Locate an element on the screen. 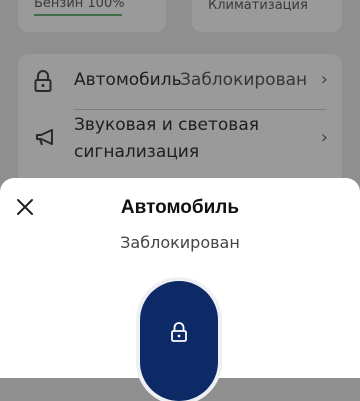 The image size is (360, 401). fuel-level-bar is located at coordinates (78, 15).